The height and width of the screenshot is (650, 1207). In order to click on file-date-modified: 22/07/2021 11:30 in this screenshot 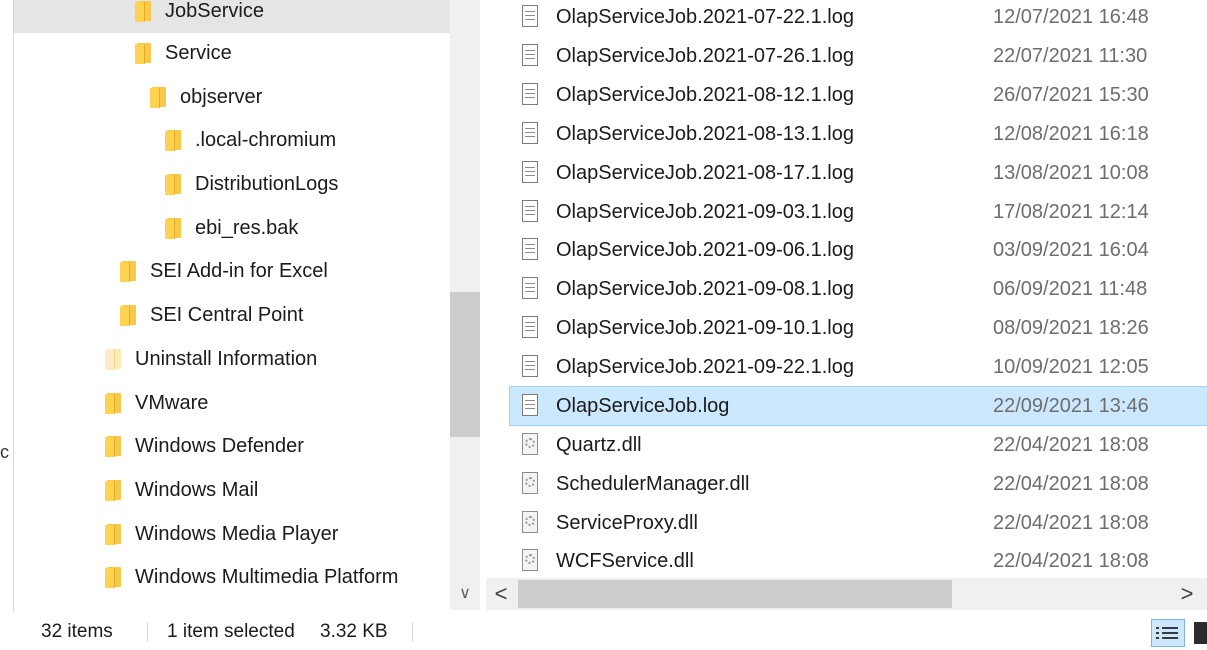, I will do `click(1070, 55)`.